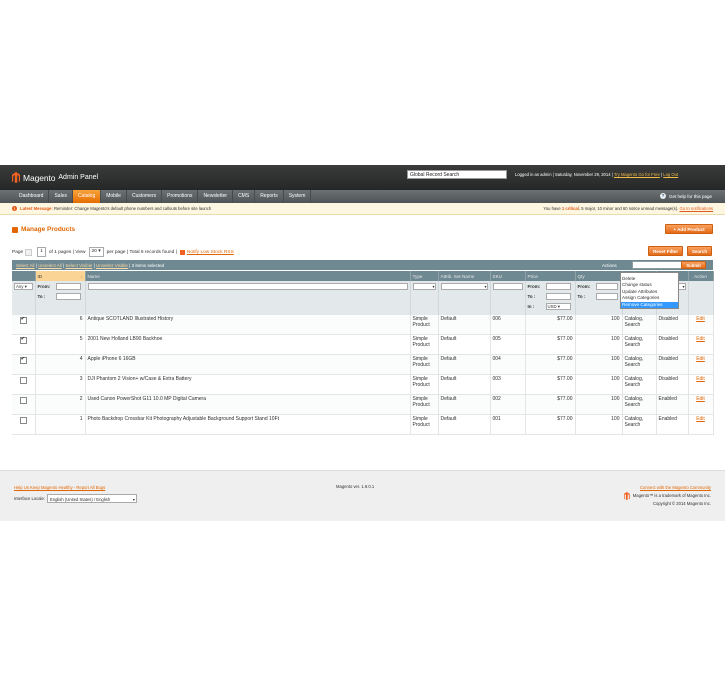 Image resolution: width=725 pixels, height=680 pixels. What do you see at coordinates (48, 229) in the screenshot?
I see `page-title-text: Manage Products` at bounding box center [48, 229].